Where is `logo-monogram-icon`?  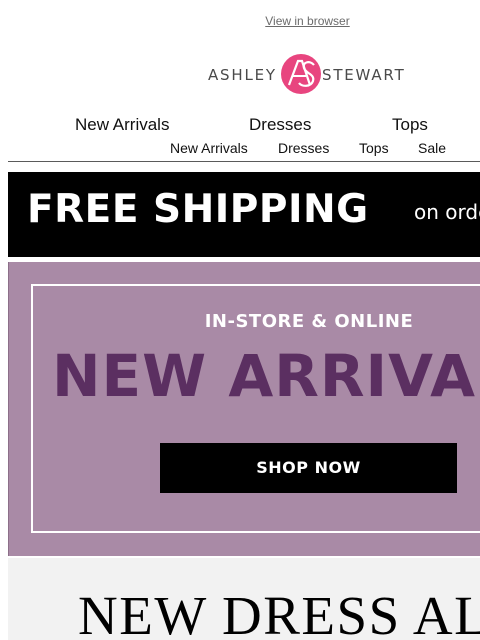
logo-monogram-icon is located at coordinates (301, 74).